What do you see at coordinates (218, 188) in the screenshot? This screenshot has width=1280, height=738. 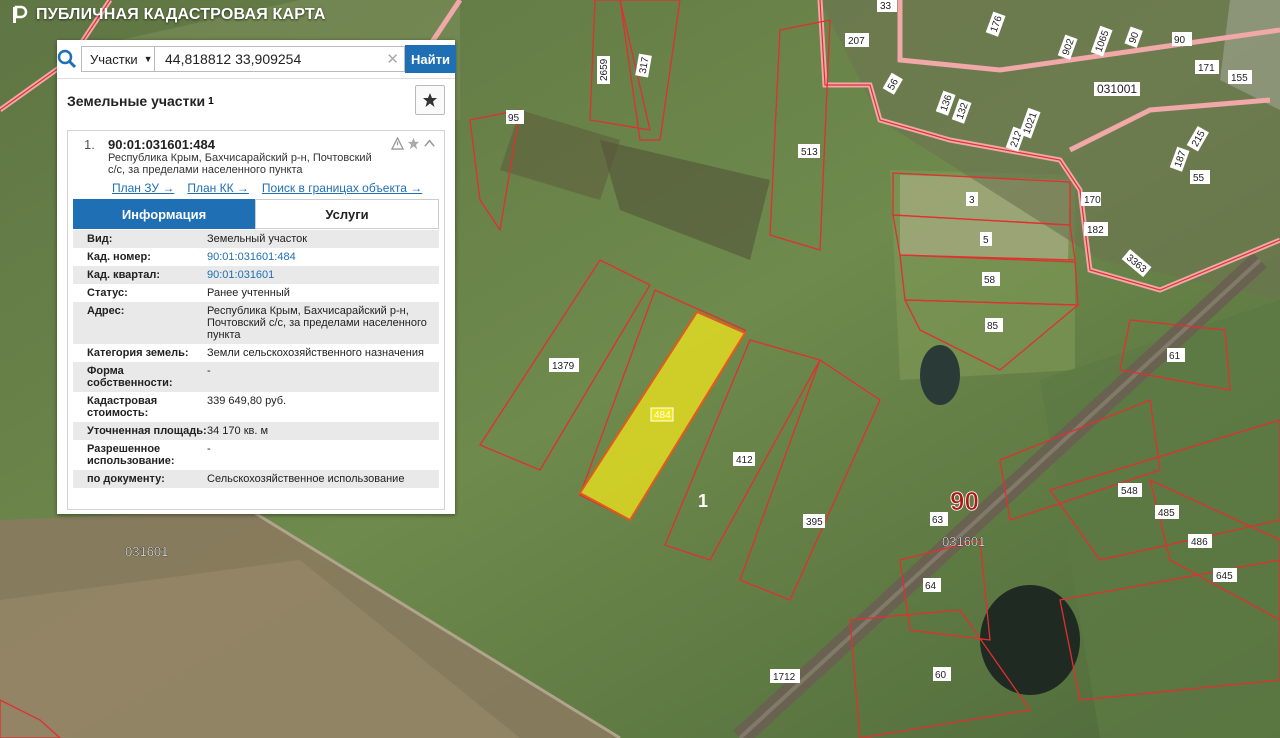 I see `plan-kk-link: План КК →` at bounding box center [218, 188].